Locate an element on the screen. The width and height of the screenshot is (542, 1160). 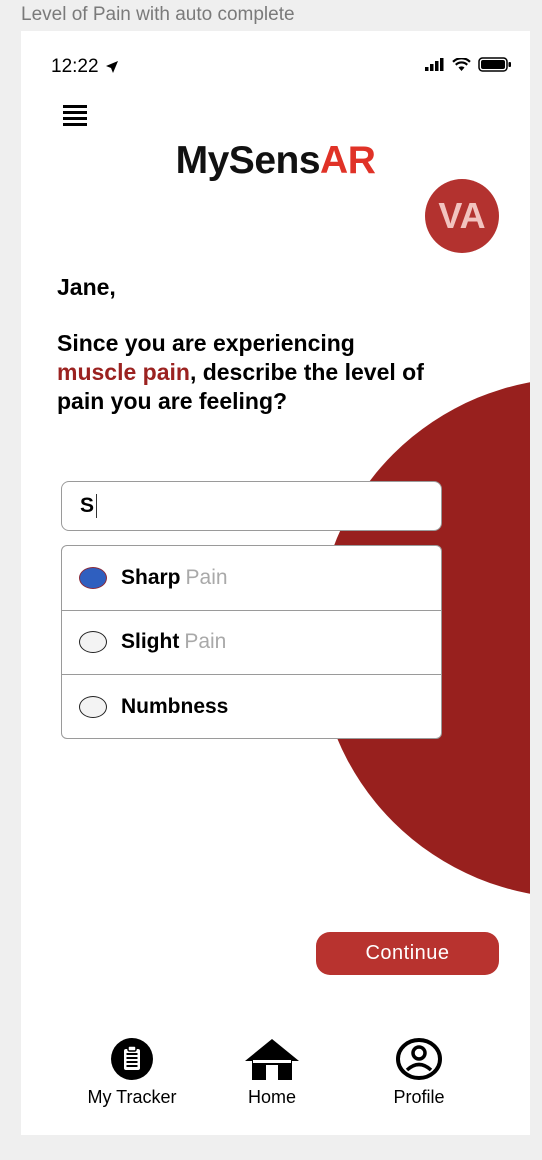
frame-title: Level of Pain with auto complete is located at coordinates (158, 14).